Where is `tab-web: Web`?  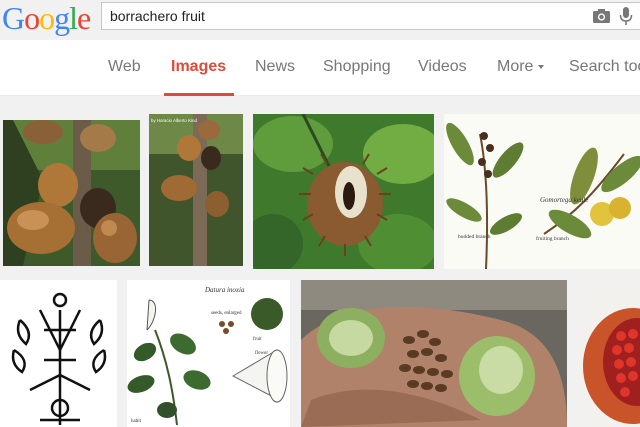
tab-web: Web is located at coordinates (124, 67).